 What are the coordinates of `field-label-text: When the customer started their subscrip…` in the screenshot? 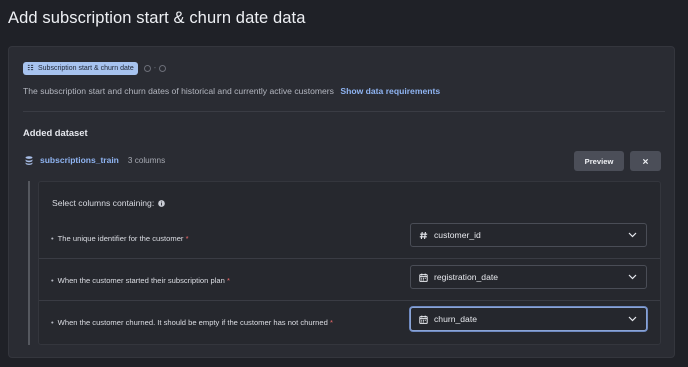 It's located at (141, 280).